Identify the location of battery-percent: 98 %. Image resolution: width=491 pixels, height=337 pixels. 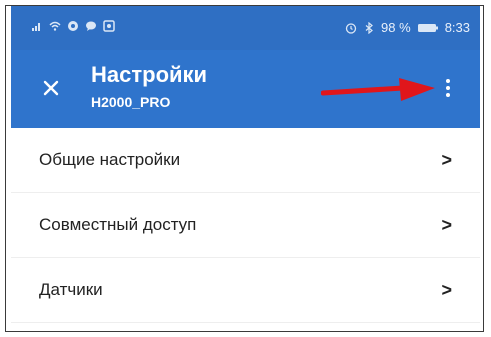
(396, 27).